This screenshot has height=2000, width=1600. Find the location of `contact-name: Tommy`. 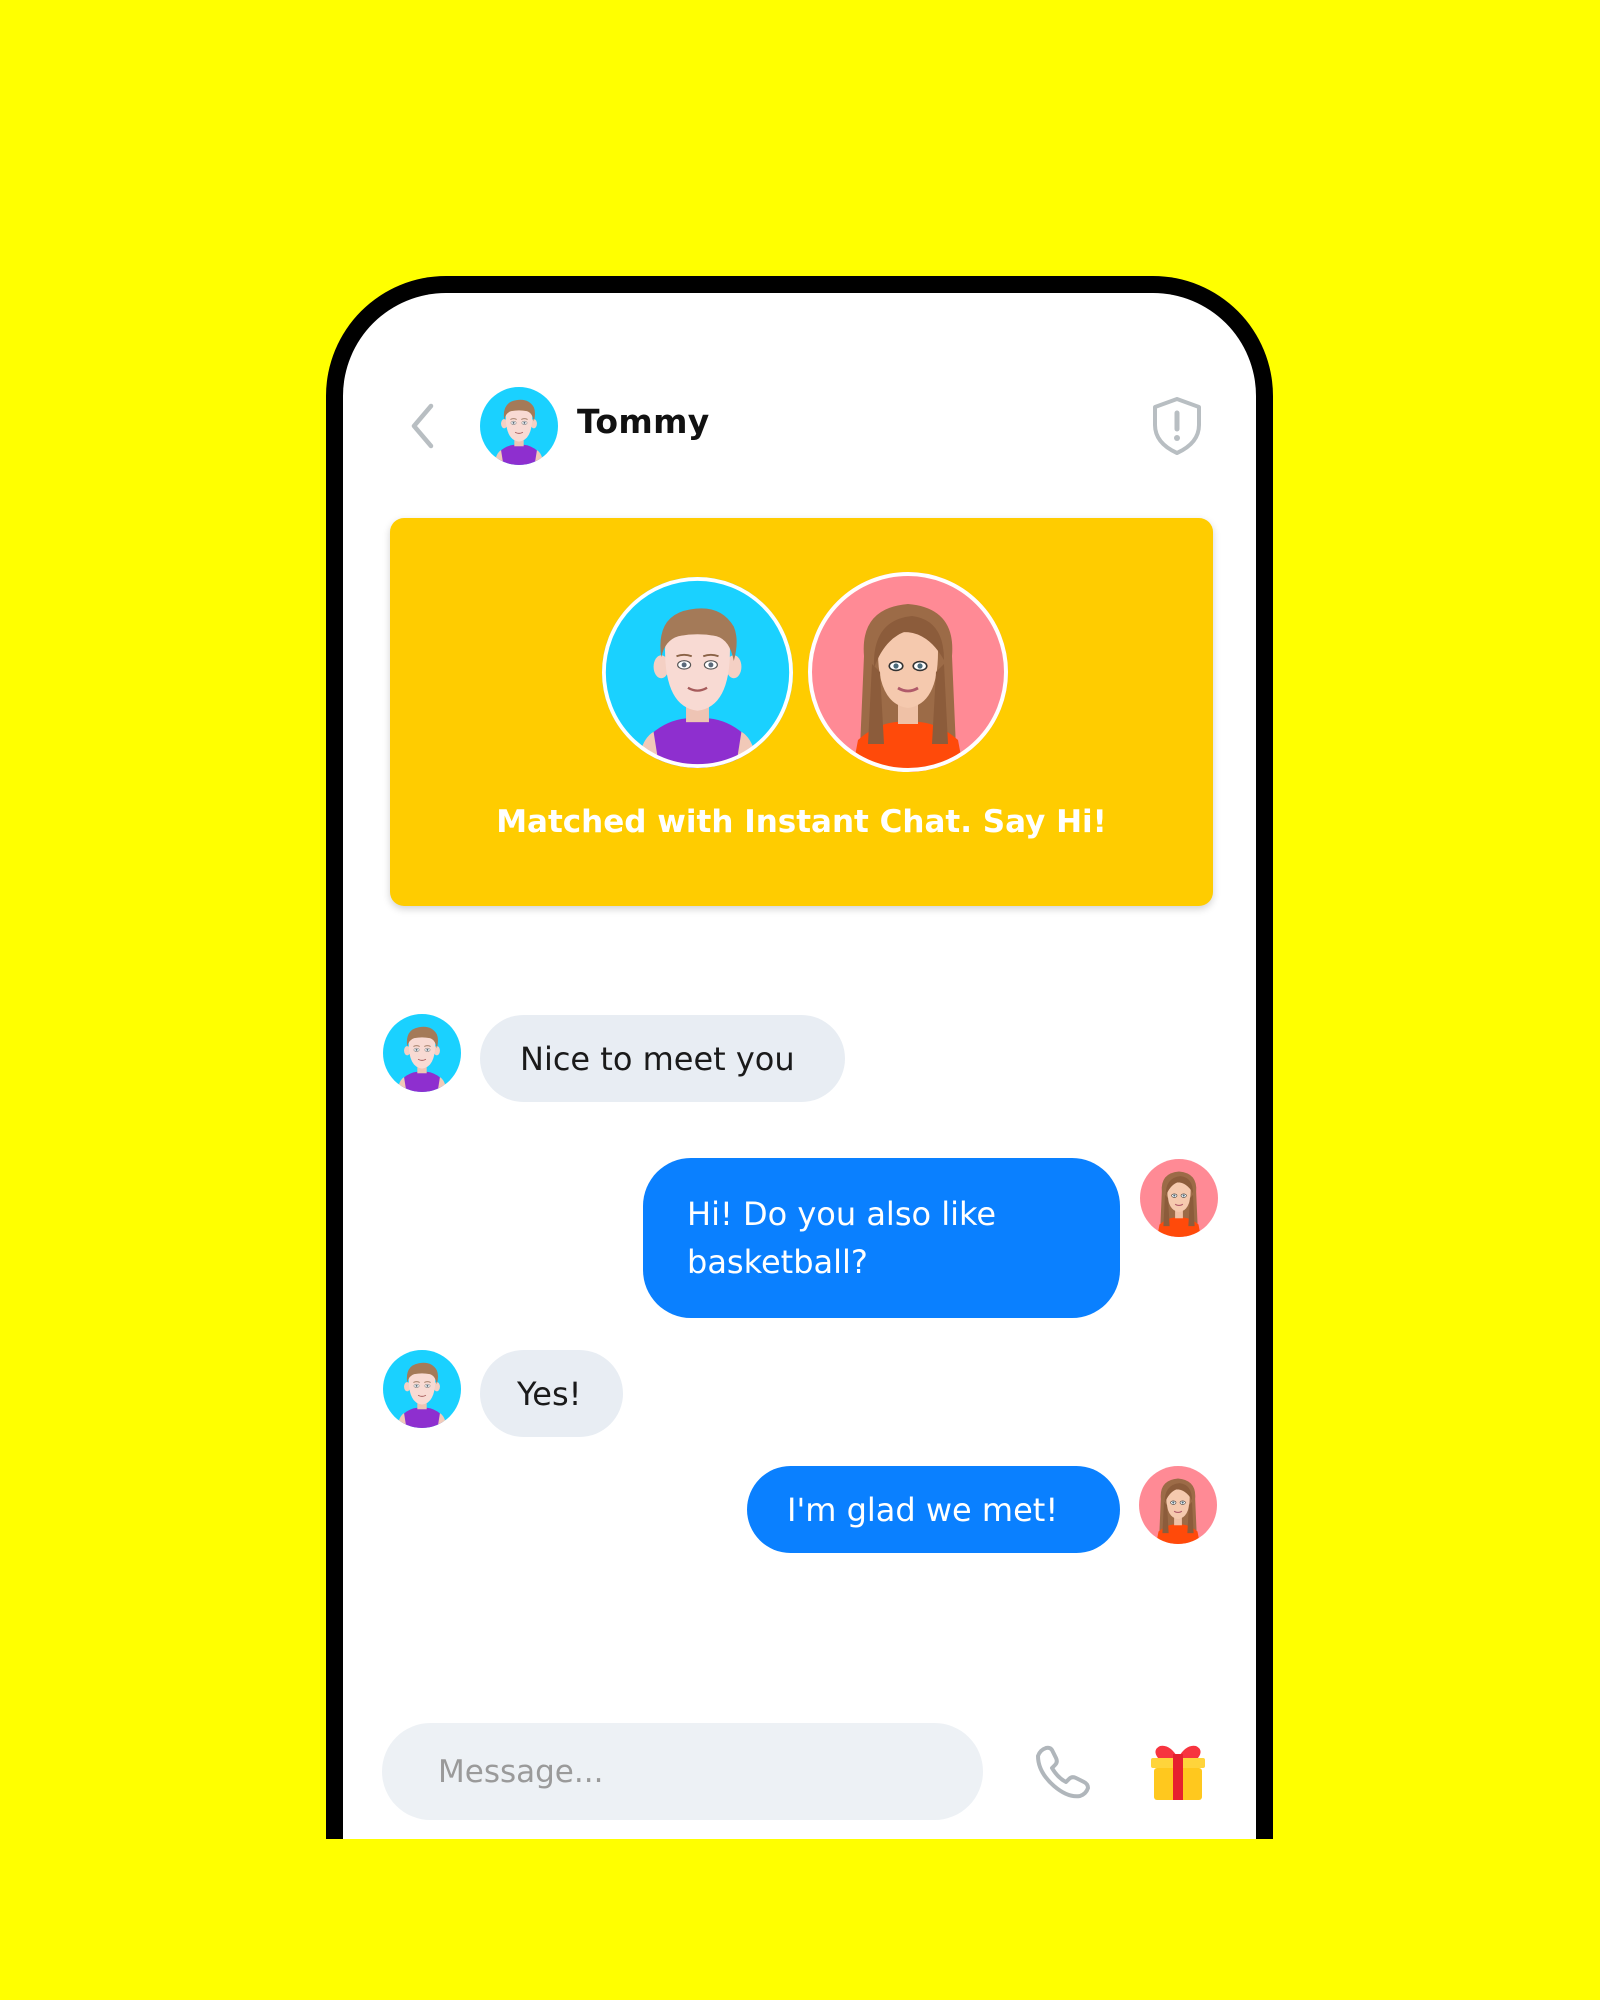

contact-name: Tommy is located at coordinates (643, 422).